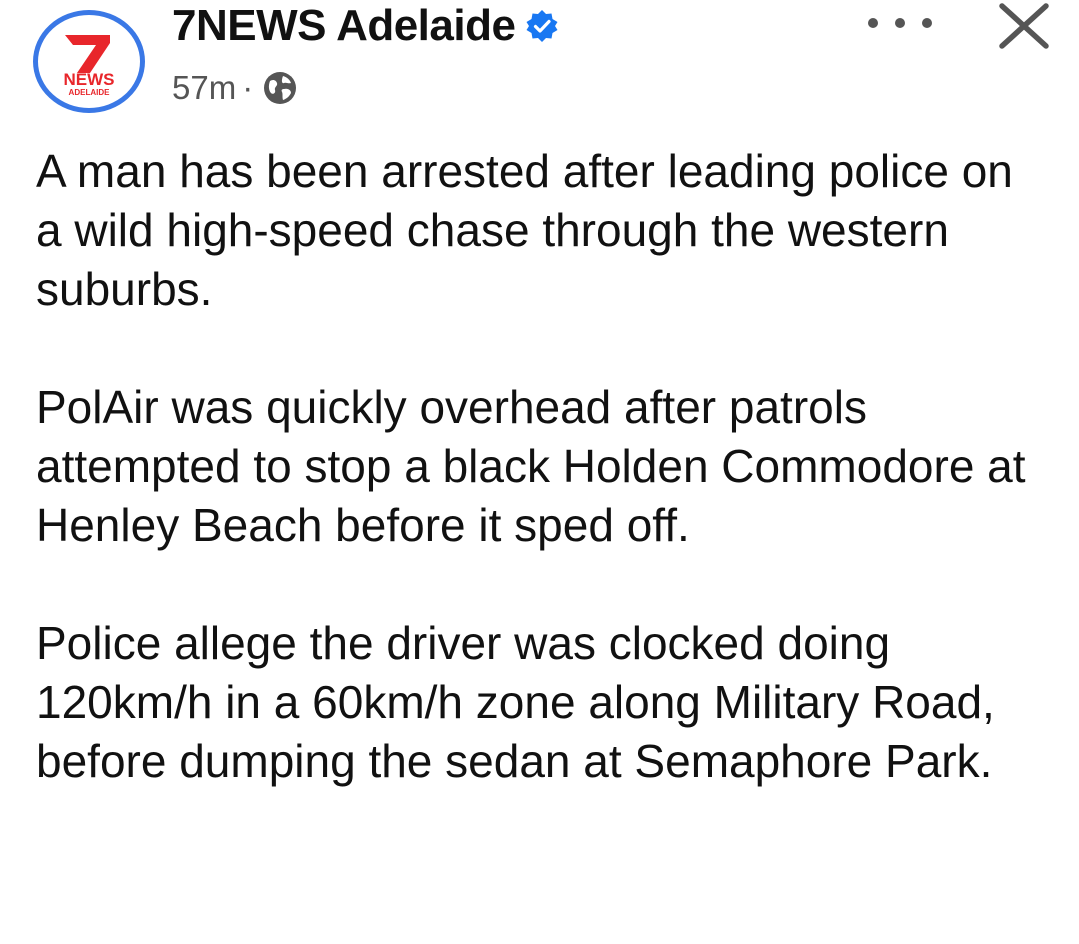 The image size is (1079, 944). Describe the element at coordinates (539, 65) in the screenshot. I see `post-header: NEWS ADELAIDE 7NEWS Adelaide 57m ·` at that location.